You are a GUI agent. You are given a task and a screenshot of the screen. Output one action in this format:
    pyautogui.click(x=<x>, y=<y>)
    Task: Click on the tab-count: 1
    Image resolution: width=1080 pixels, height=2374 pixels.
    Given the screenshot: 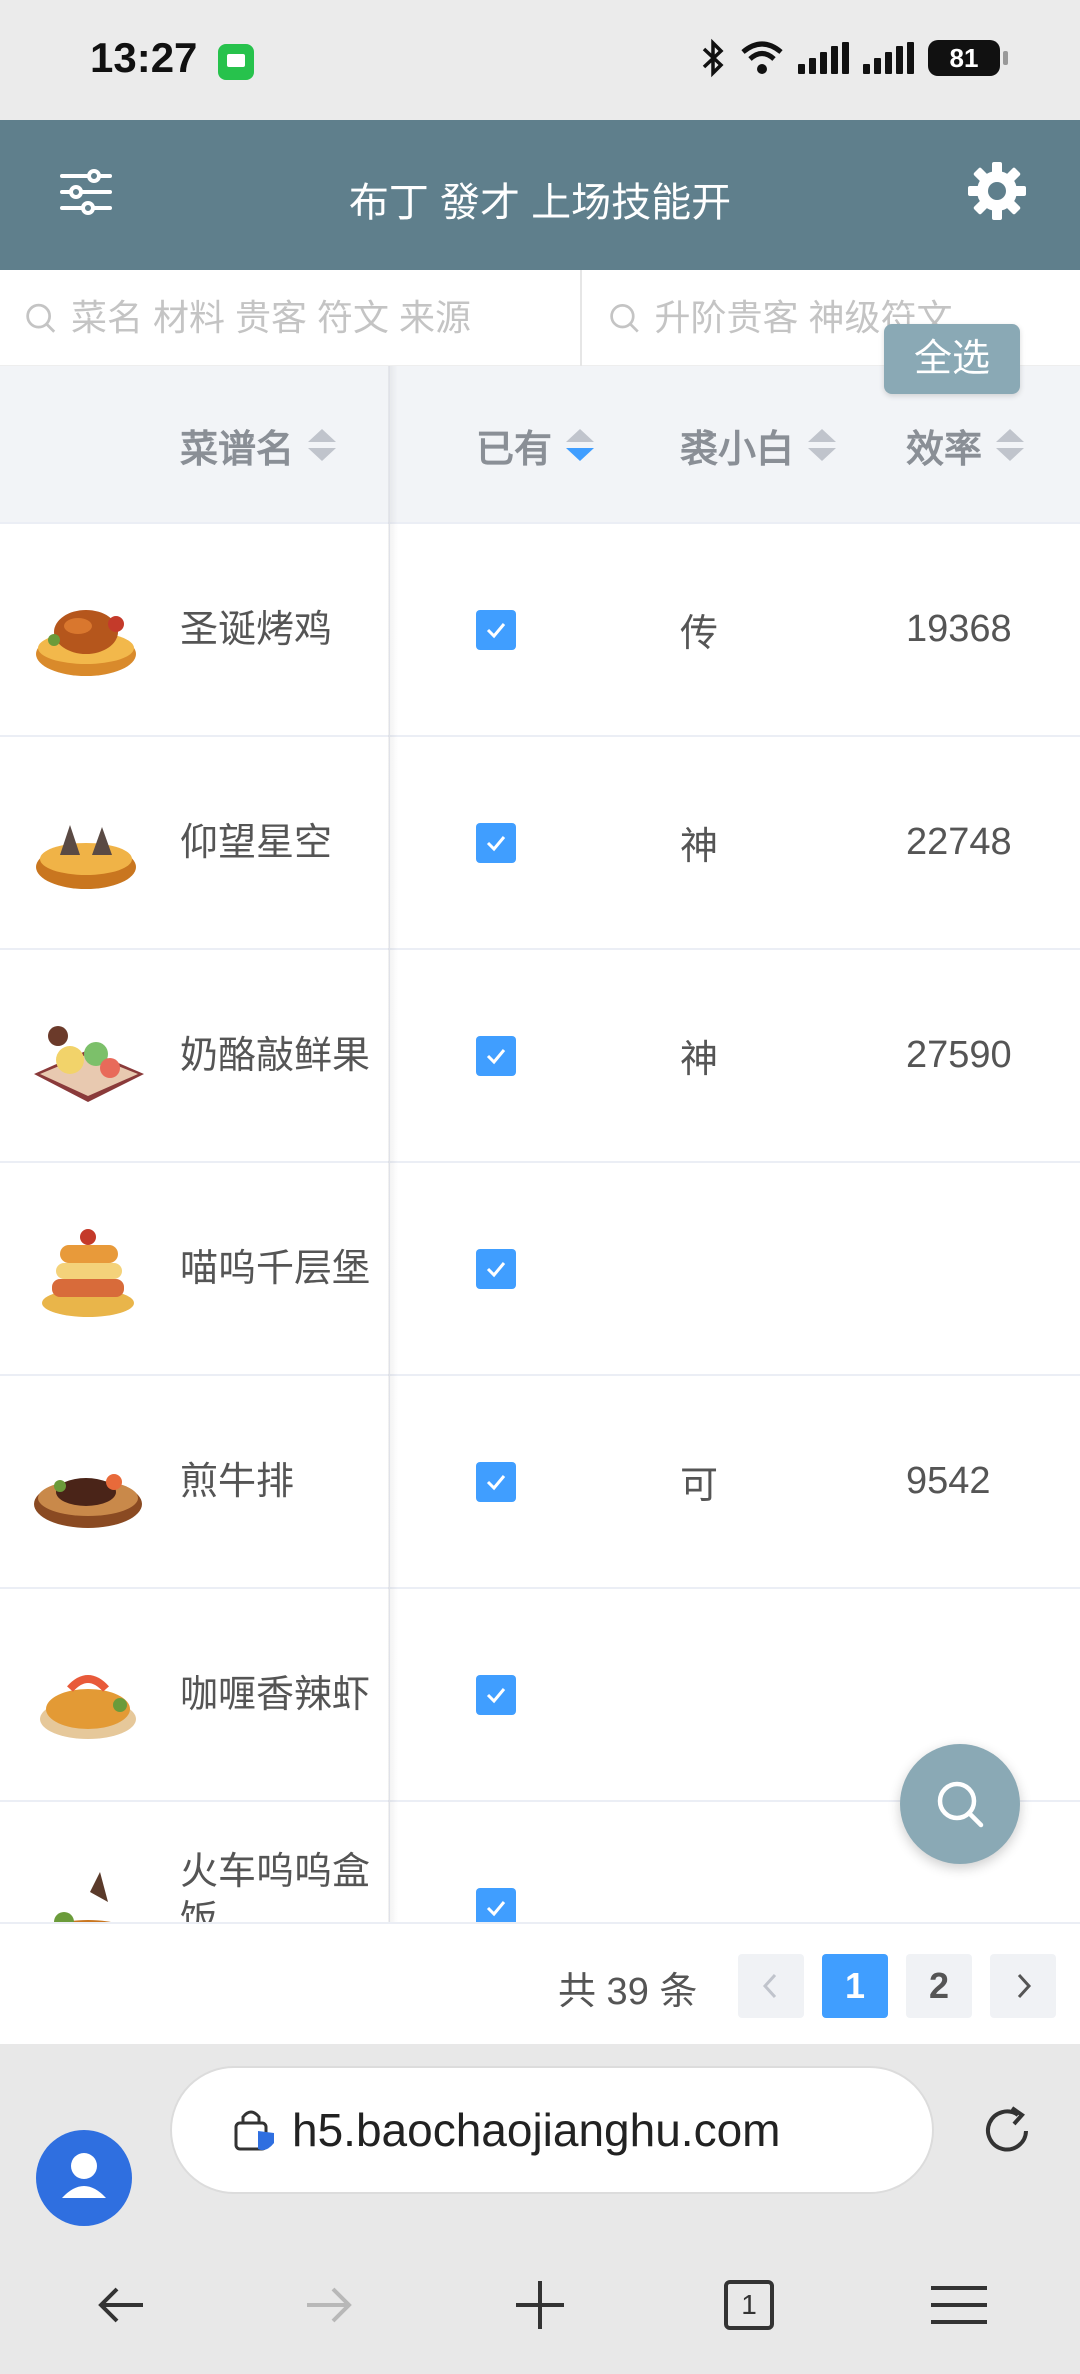 What is the action you would take?
    pyautogui.click(x=749, y=2304)
    